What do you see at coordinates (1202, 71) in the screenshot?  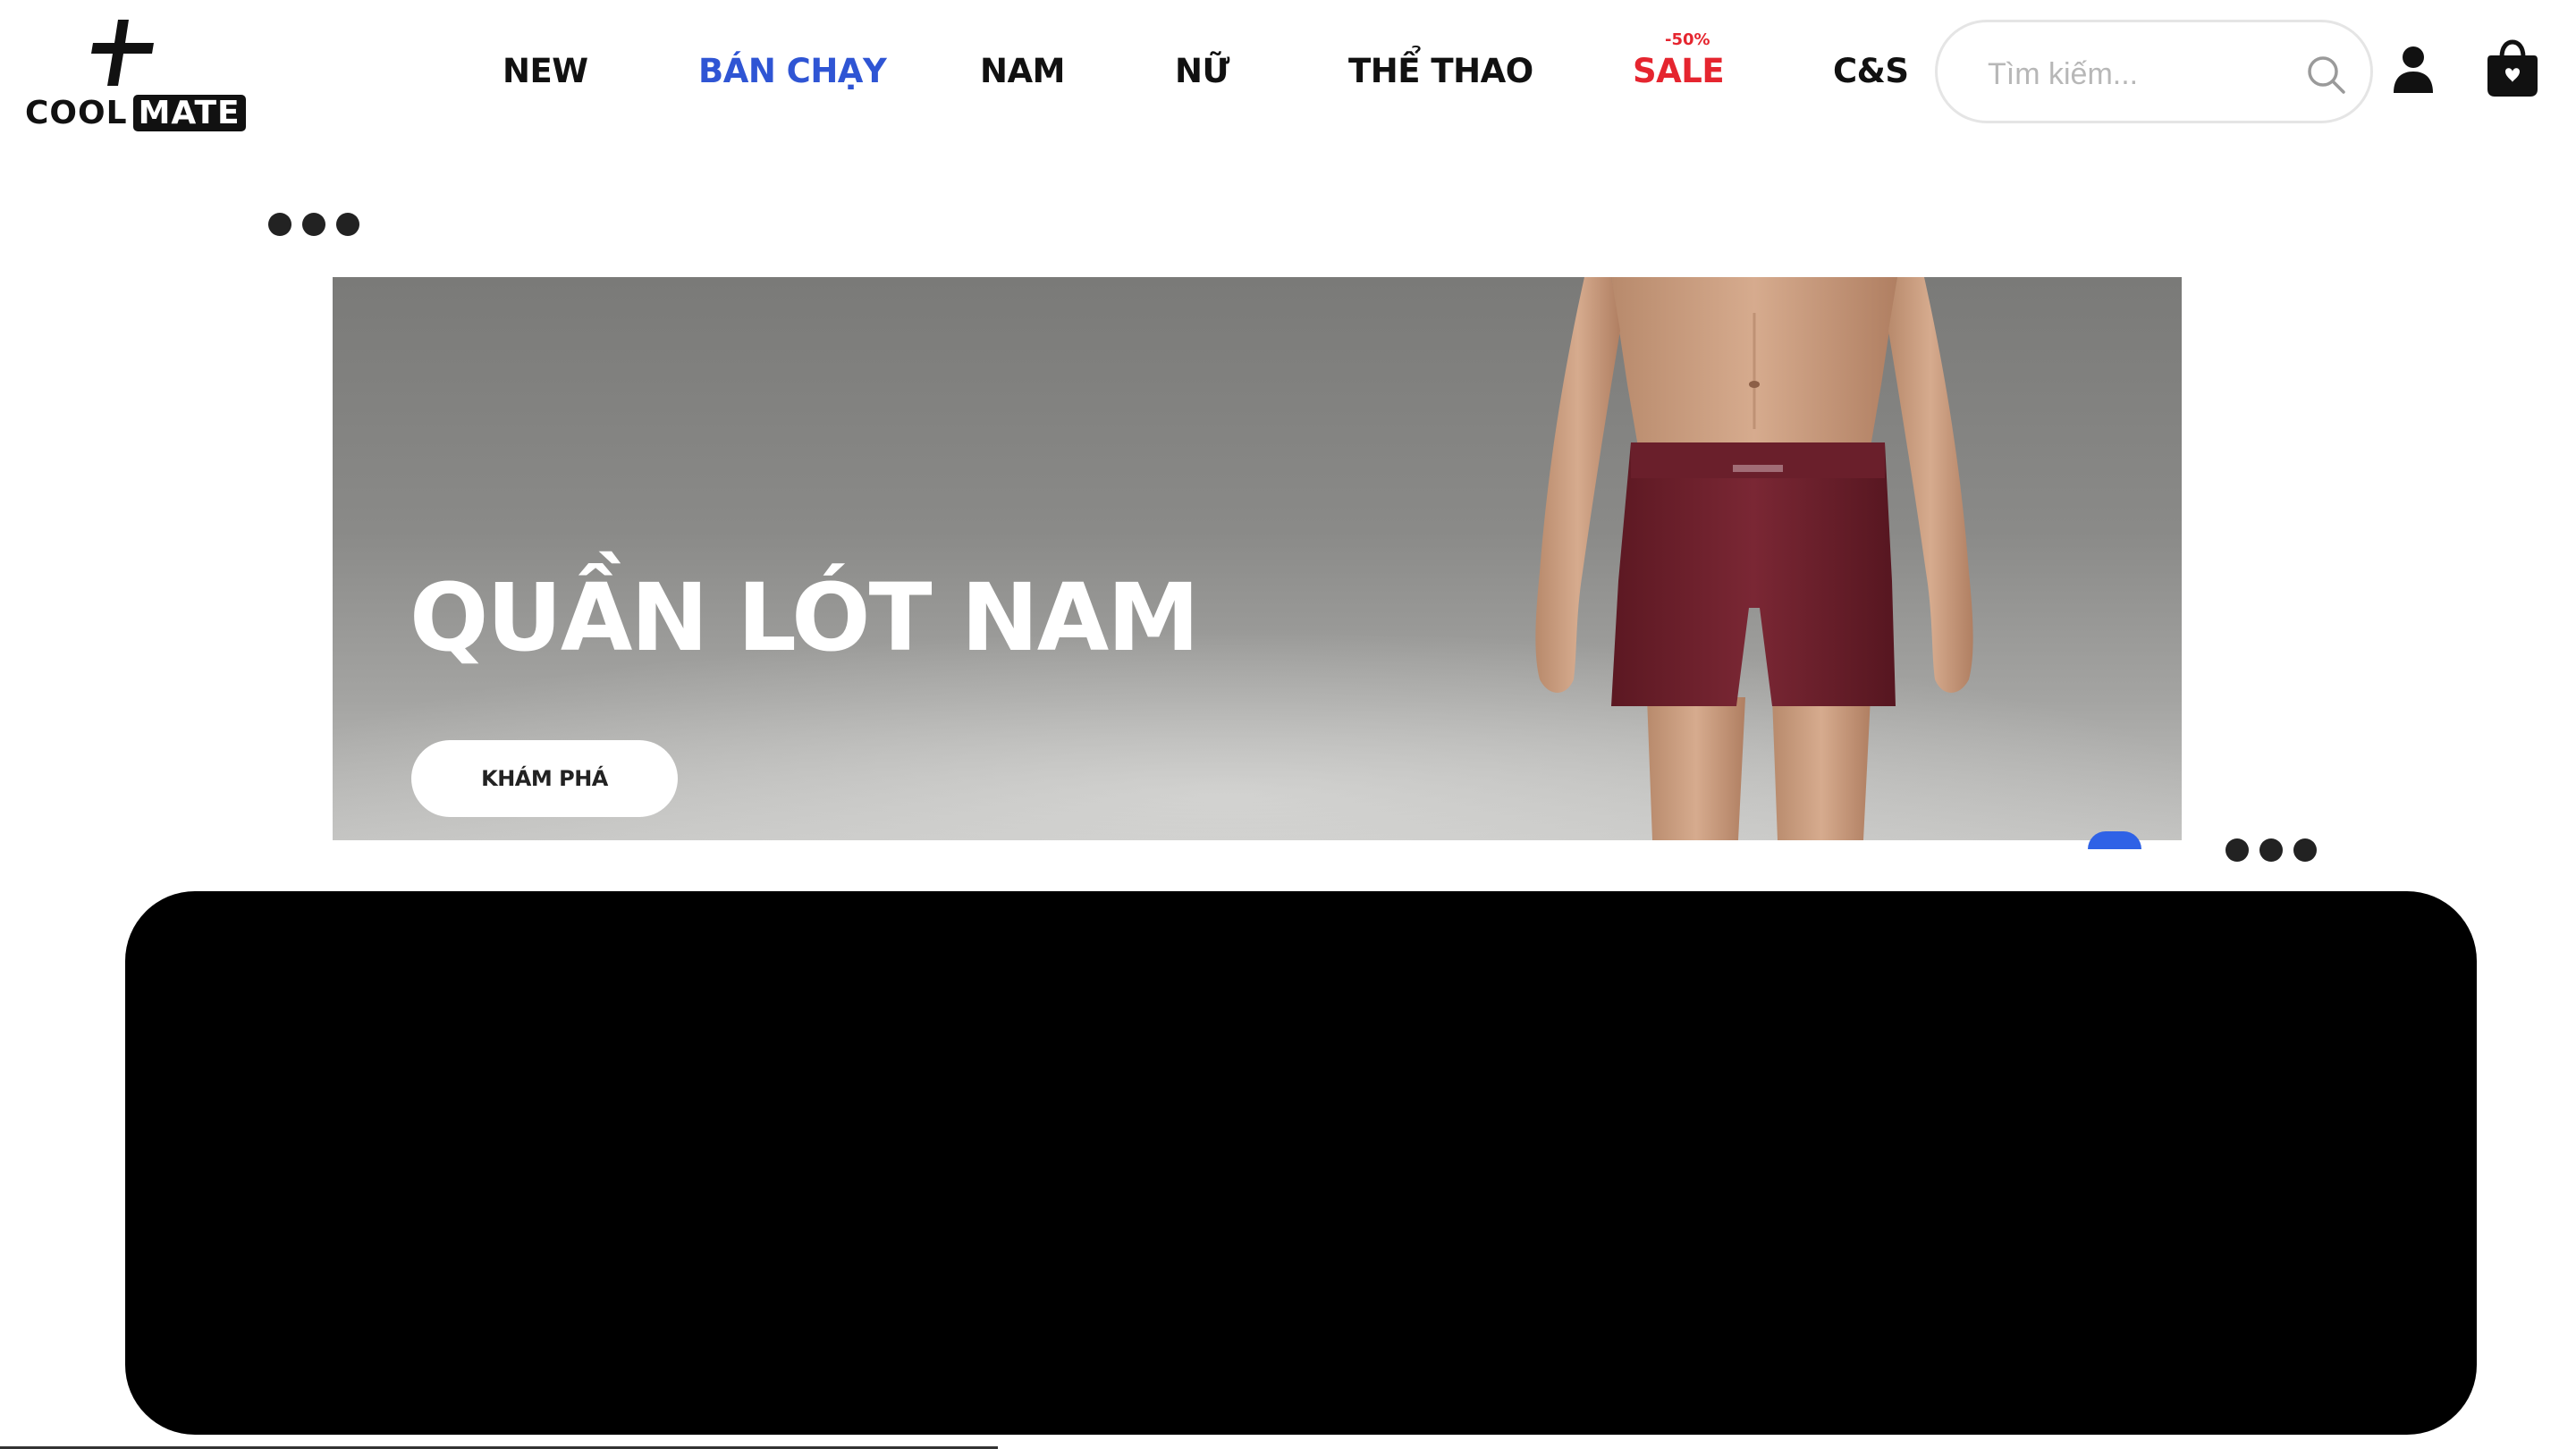 I see `nav-item-women: NỮ` at bounding box center [1202, 71].